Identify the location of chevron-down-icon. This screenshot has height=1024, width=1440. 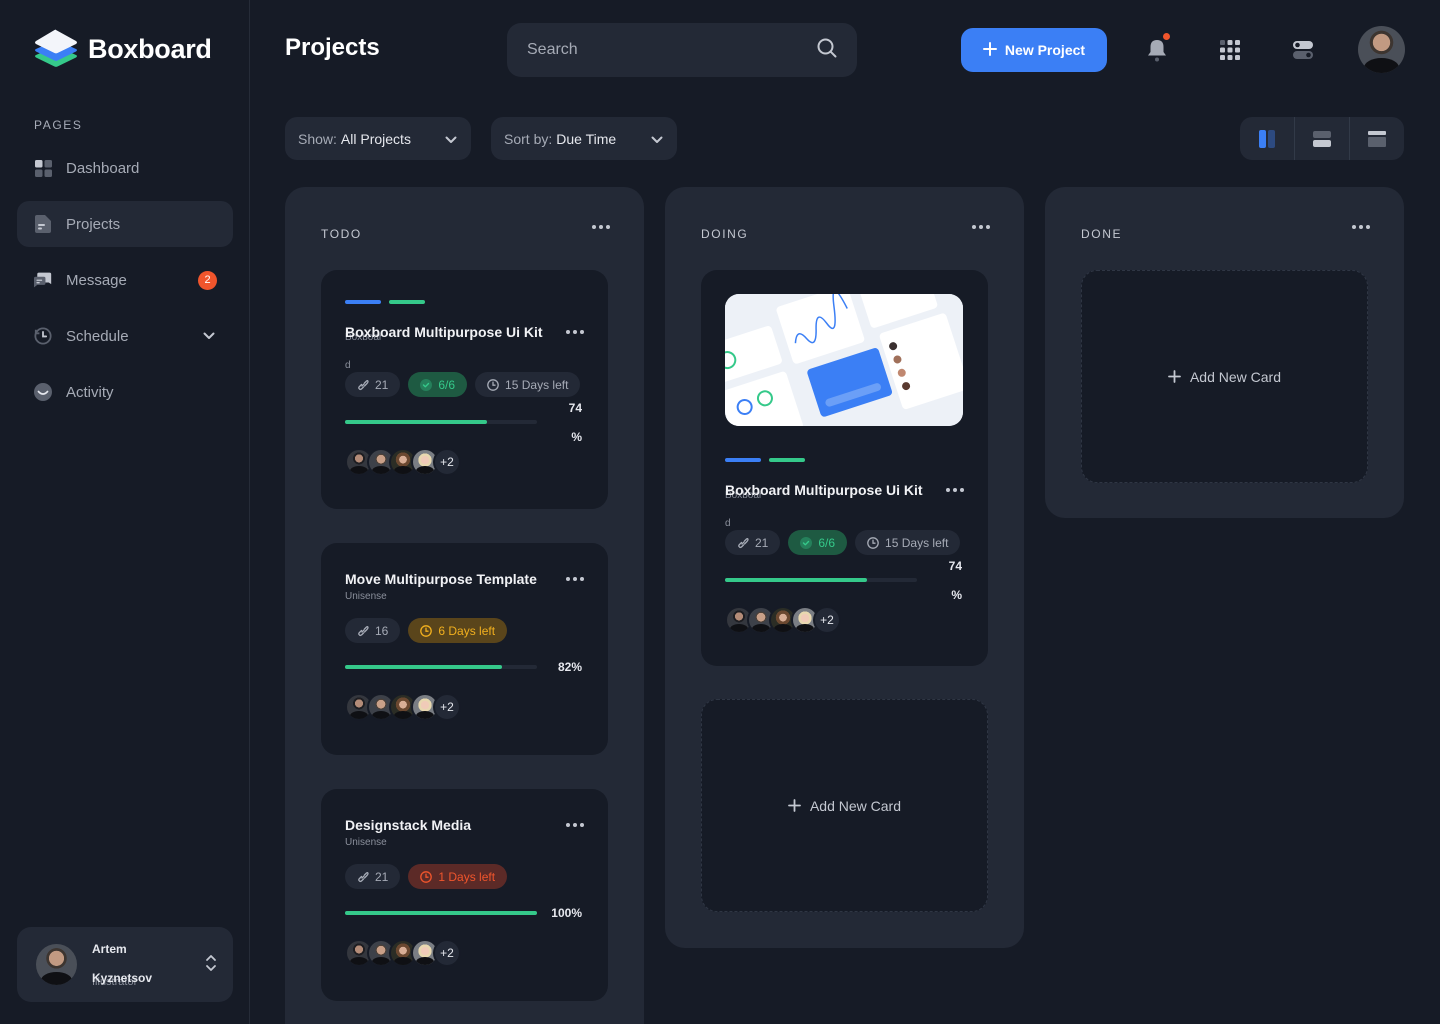
(209, 336).